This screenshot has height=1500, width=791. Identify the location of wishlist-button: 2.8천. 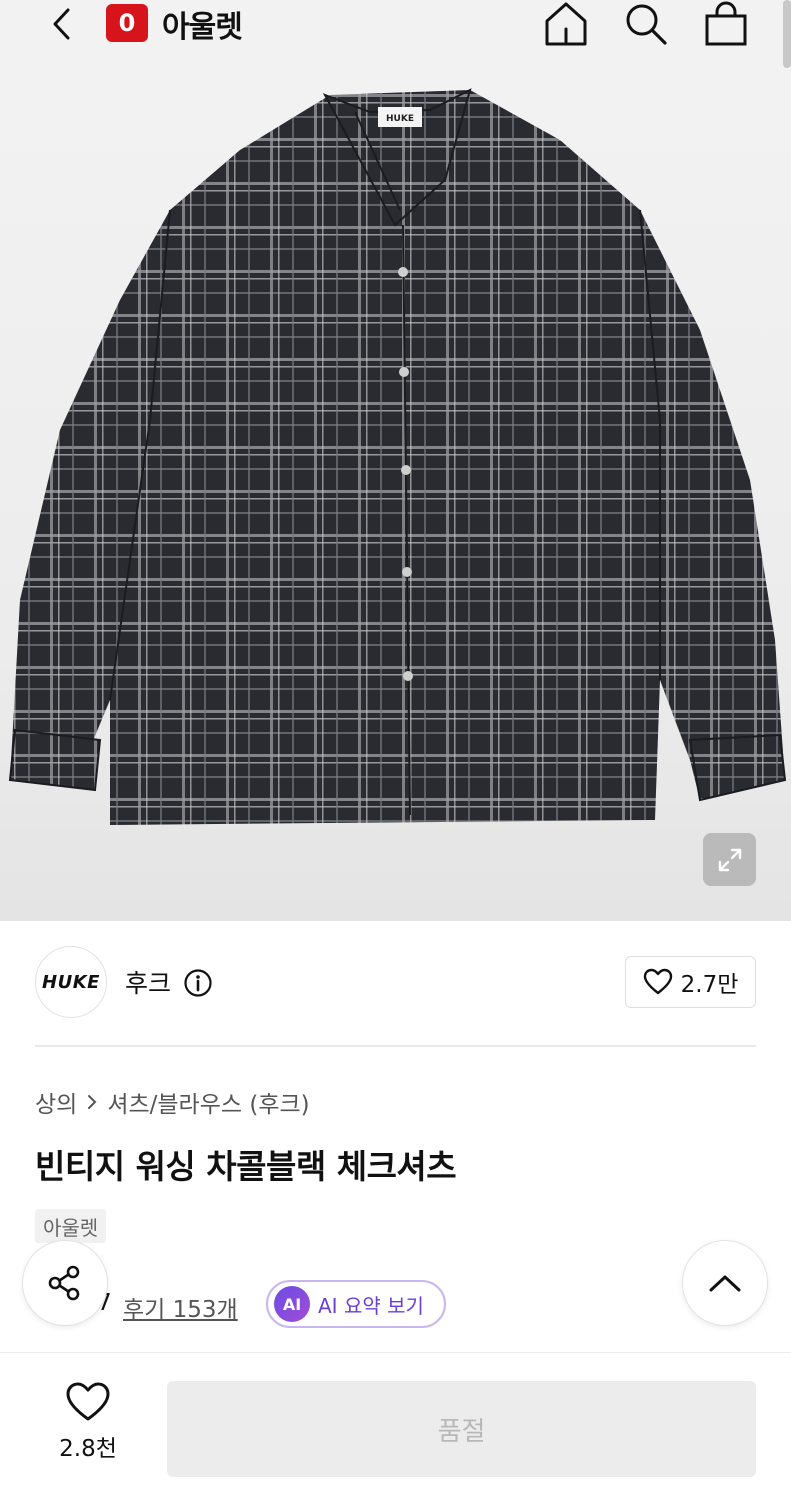
(88, 1427).